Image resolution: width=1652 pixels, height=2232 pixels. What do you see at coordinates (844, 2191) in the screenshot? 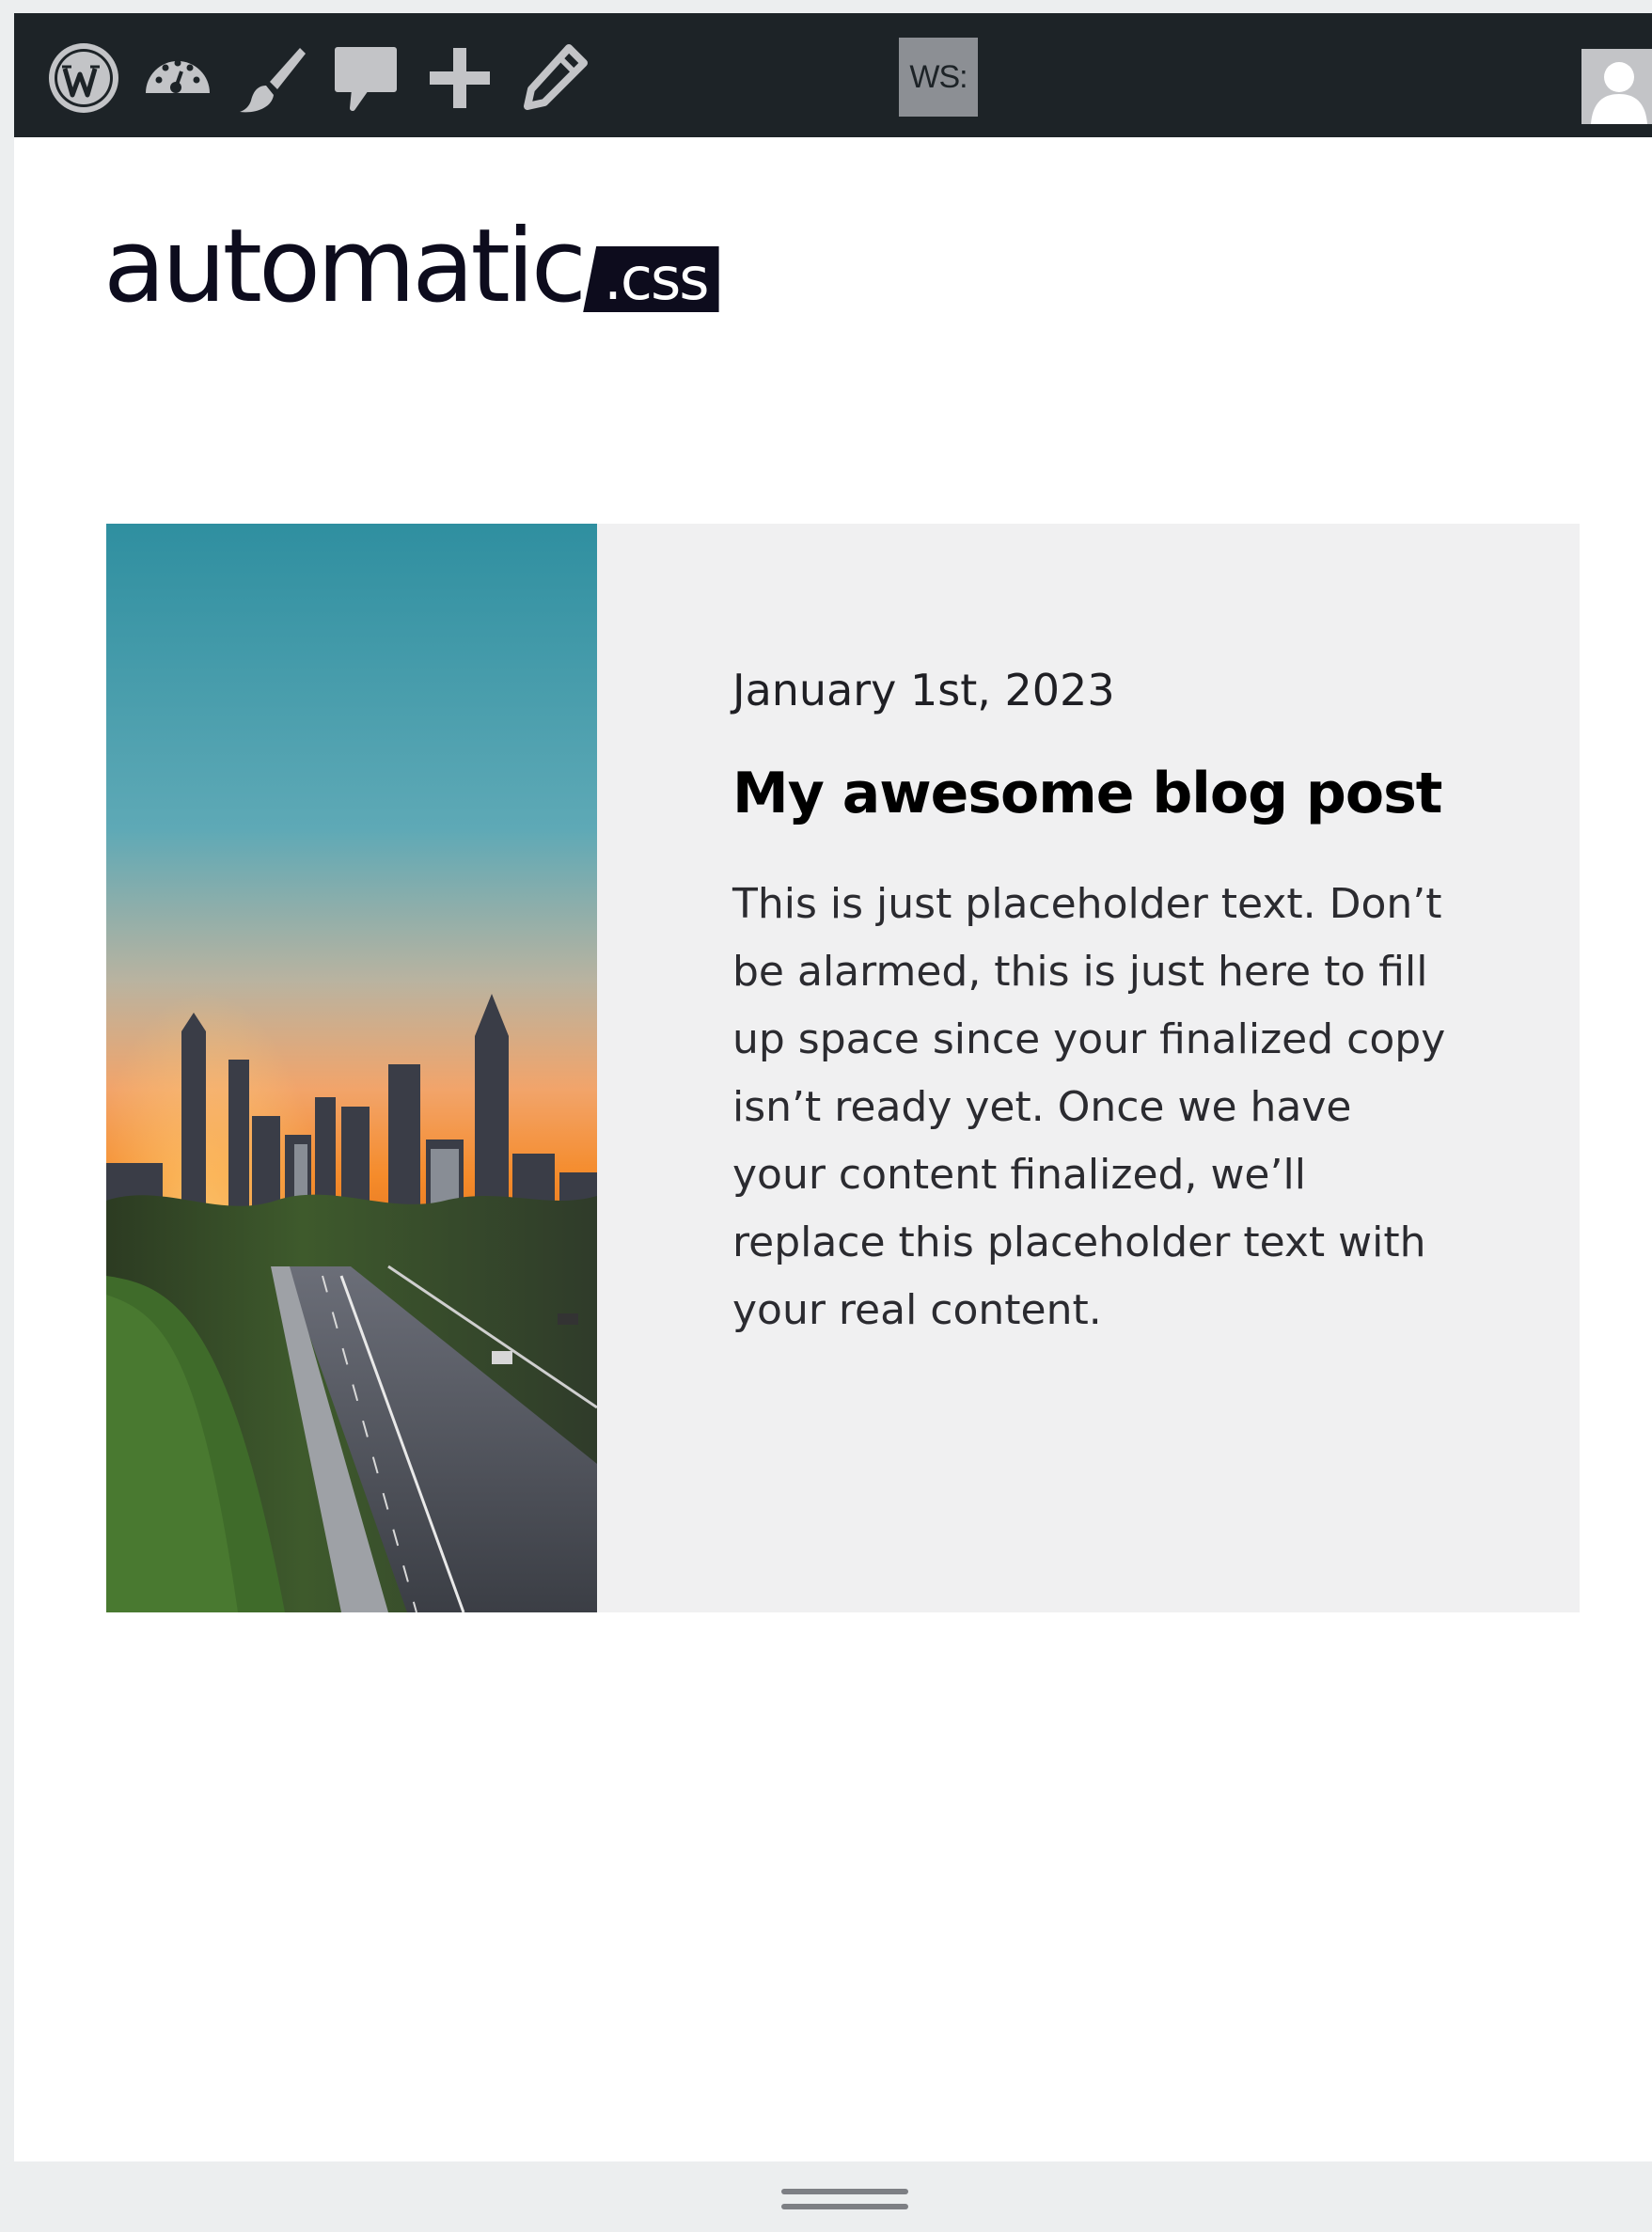
I see `handle-bar-top` at bounding box center [844, 2191].